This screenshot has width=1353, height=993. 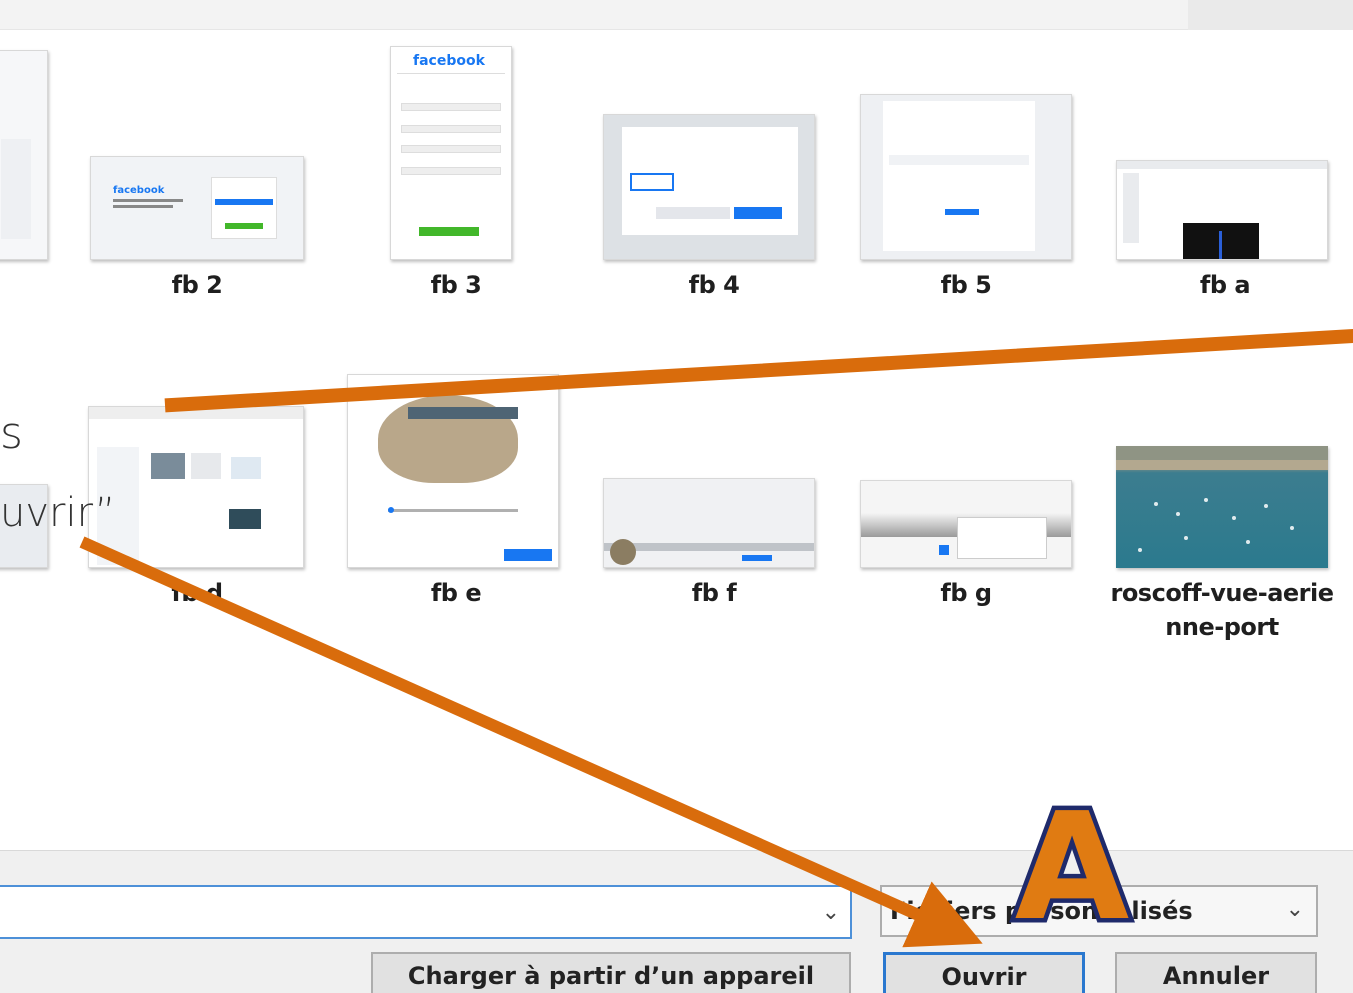 I want to click on file-label: fb 3, so click(x=456, y=285).